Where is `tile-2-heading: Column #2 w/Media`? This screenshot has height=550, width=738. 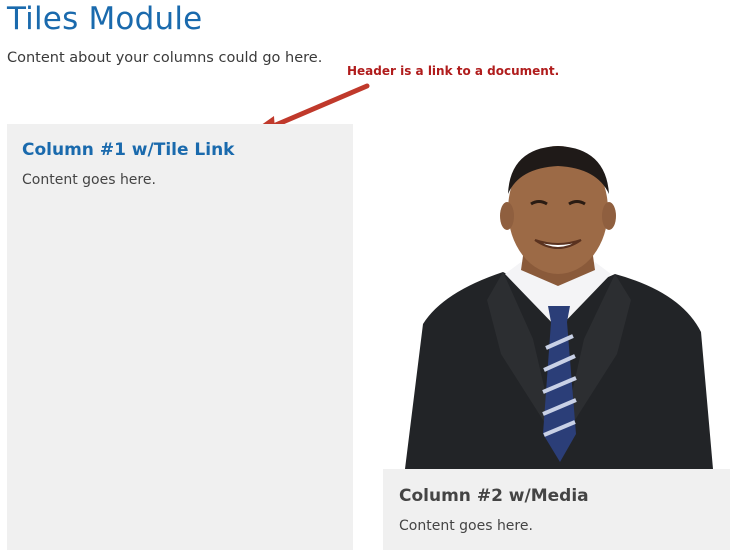 tile-2-heading: Column #2 w/Media is located at coordinates (494, 496).